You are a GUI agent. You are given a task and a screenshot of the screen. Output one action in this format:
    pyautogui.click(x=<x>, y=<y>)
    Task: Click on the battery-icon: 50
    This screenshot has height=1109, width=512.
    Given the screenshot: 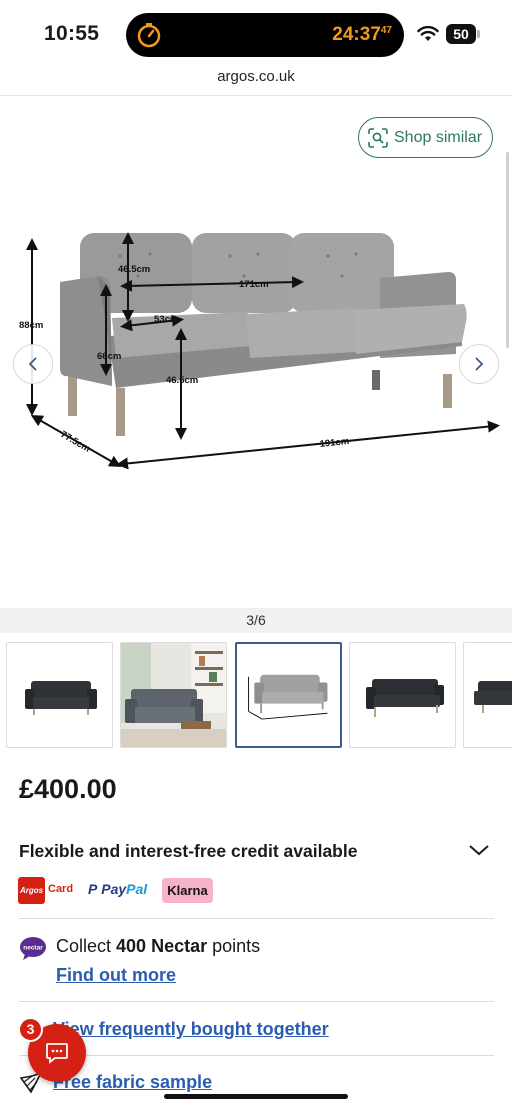 What is the action you would take?
    pyautogui.click(x=463, y=34)
    